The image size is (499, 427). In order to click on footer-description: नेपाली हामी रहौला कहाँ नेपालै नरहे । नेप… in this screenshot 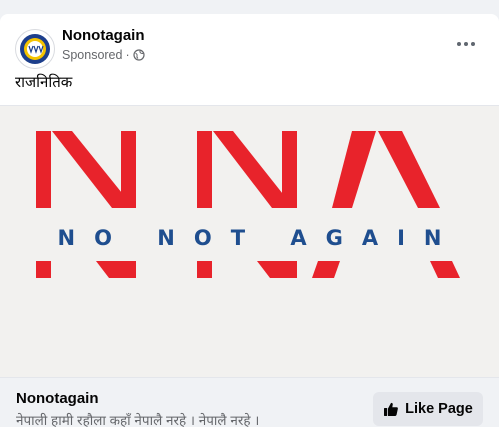, I will do `click(138, 420)`.